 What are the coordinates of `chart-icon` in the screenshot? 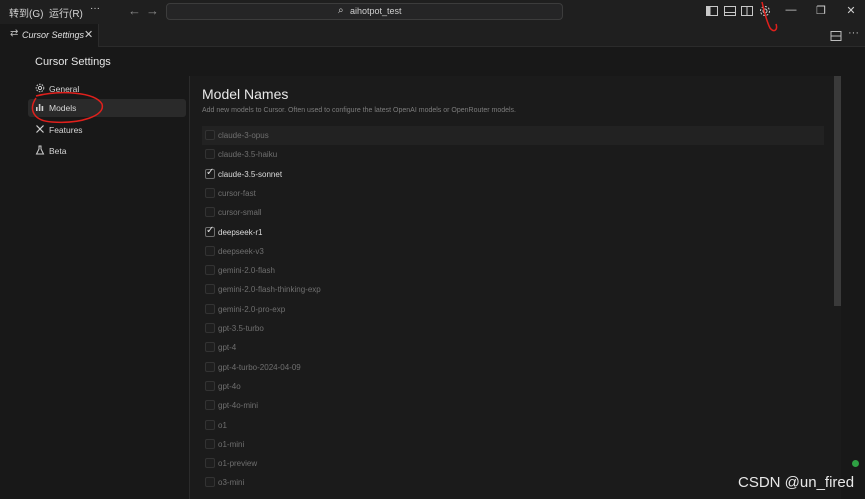 It's located at (40, 107).